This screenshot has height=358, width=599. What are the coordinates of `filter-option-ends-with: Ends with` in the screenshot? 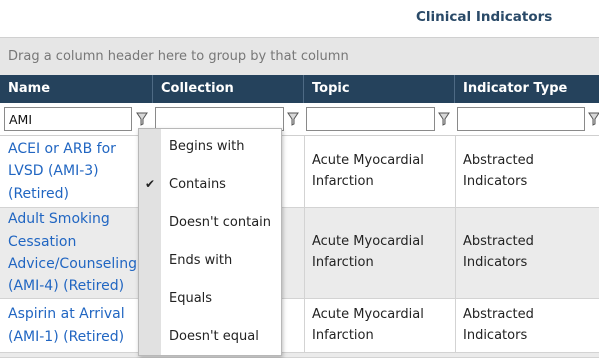 It's located at (210, 262).